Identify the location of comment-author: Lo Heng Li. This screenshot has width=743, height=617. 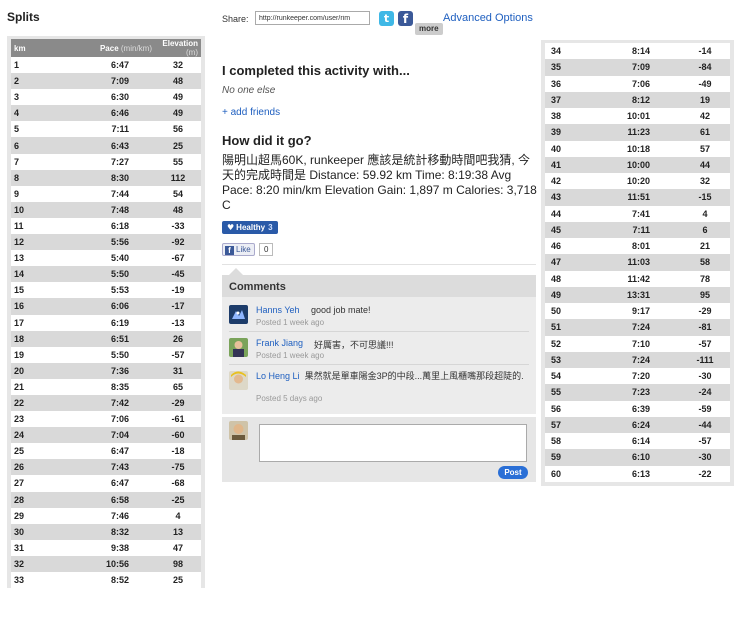
(278, 376).